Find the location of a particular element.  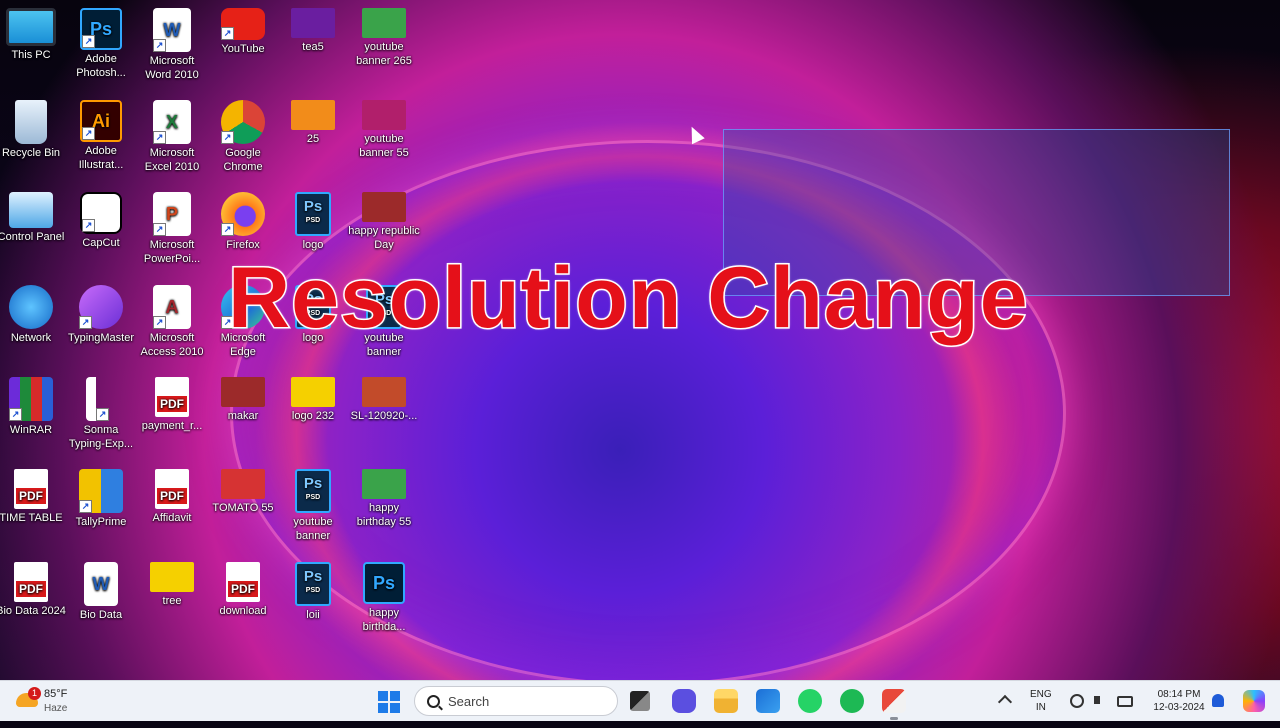

system-clock: 08:14 PM 12-03-2024 is located at coordinates (1179, 701).